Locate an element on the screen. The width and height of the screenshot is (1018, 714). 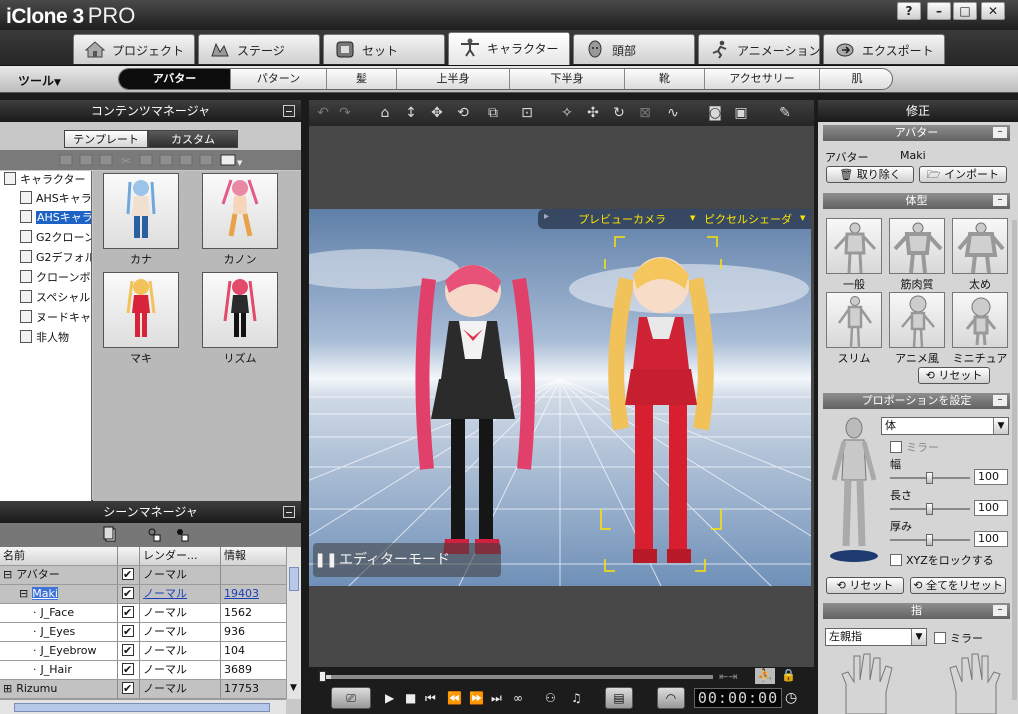
undo-icon: ↶ is located at coordinates (323, 113).